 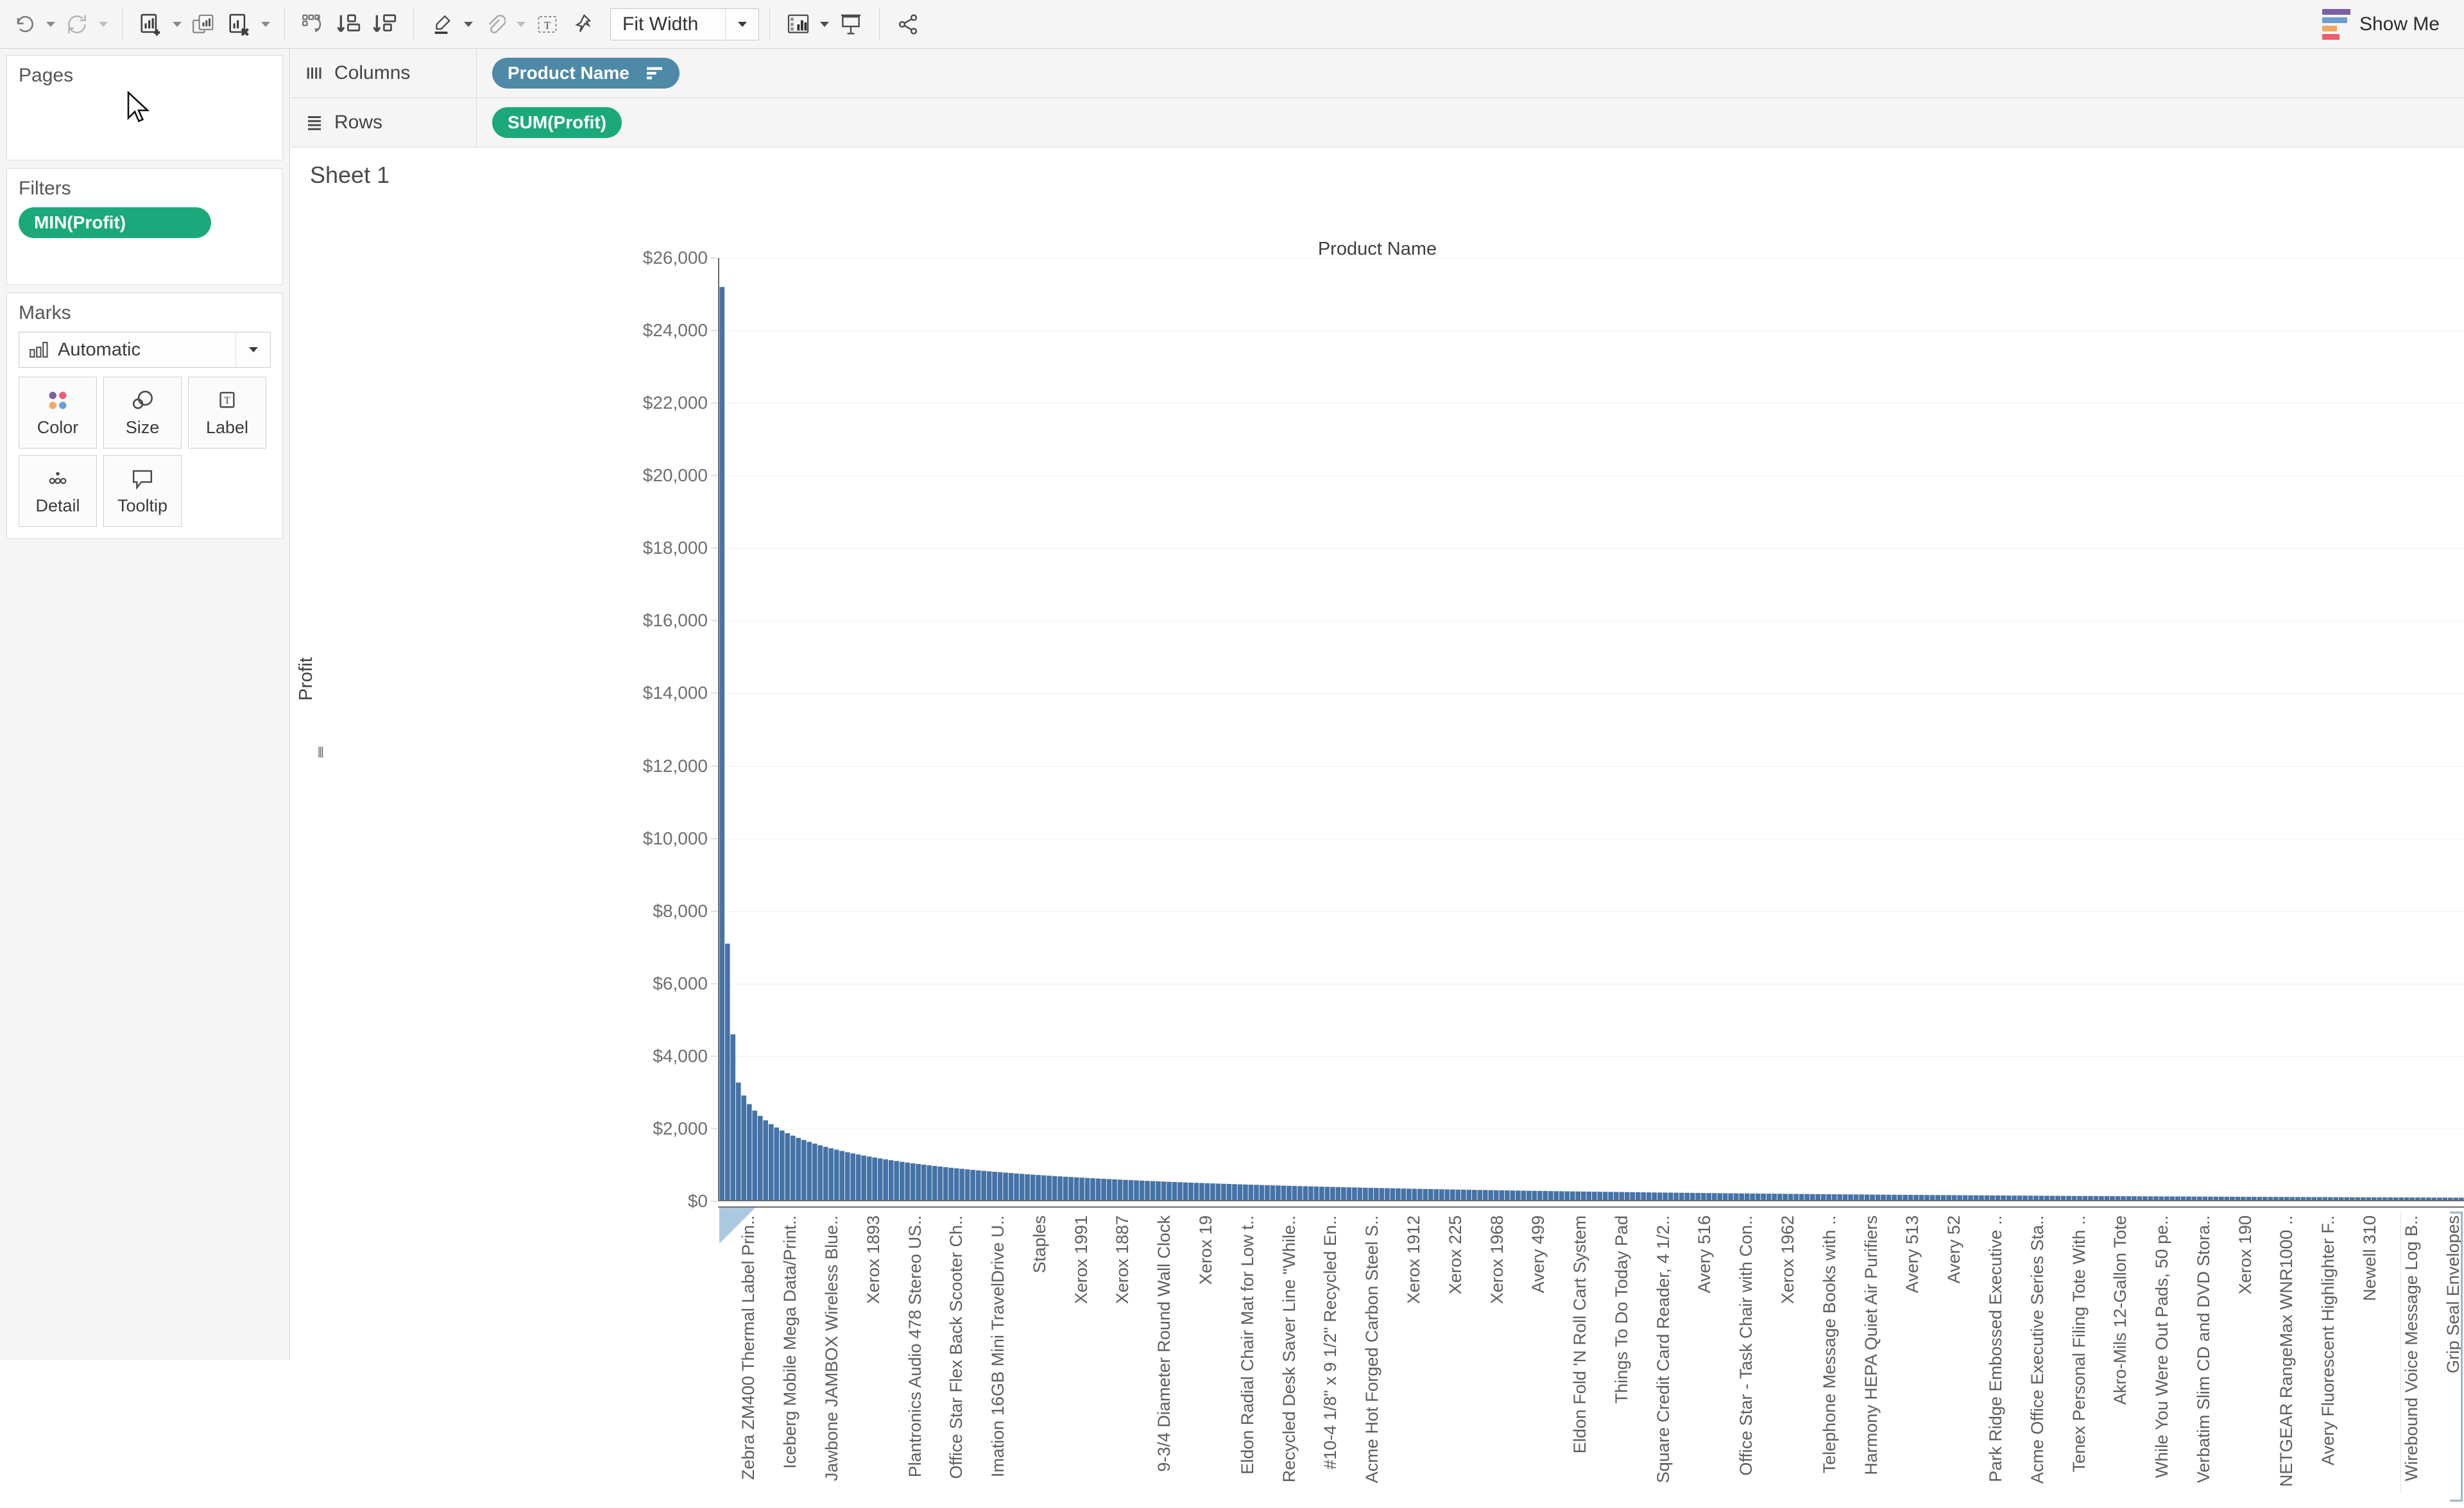 What do you see at coordinates (1378, 249) in the screenshot?
I see `column-header-title: Product Name` at bounding box center [1378, 249].